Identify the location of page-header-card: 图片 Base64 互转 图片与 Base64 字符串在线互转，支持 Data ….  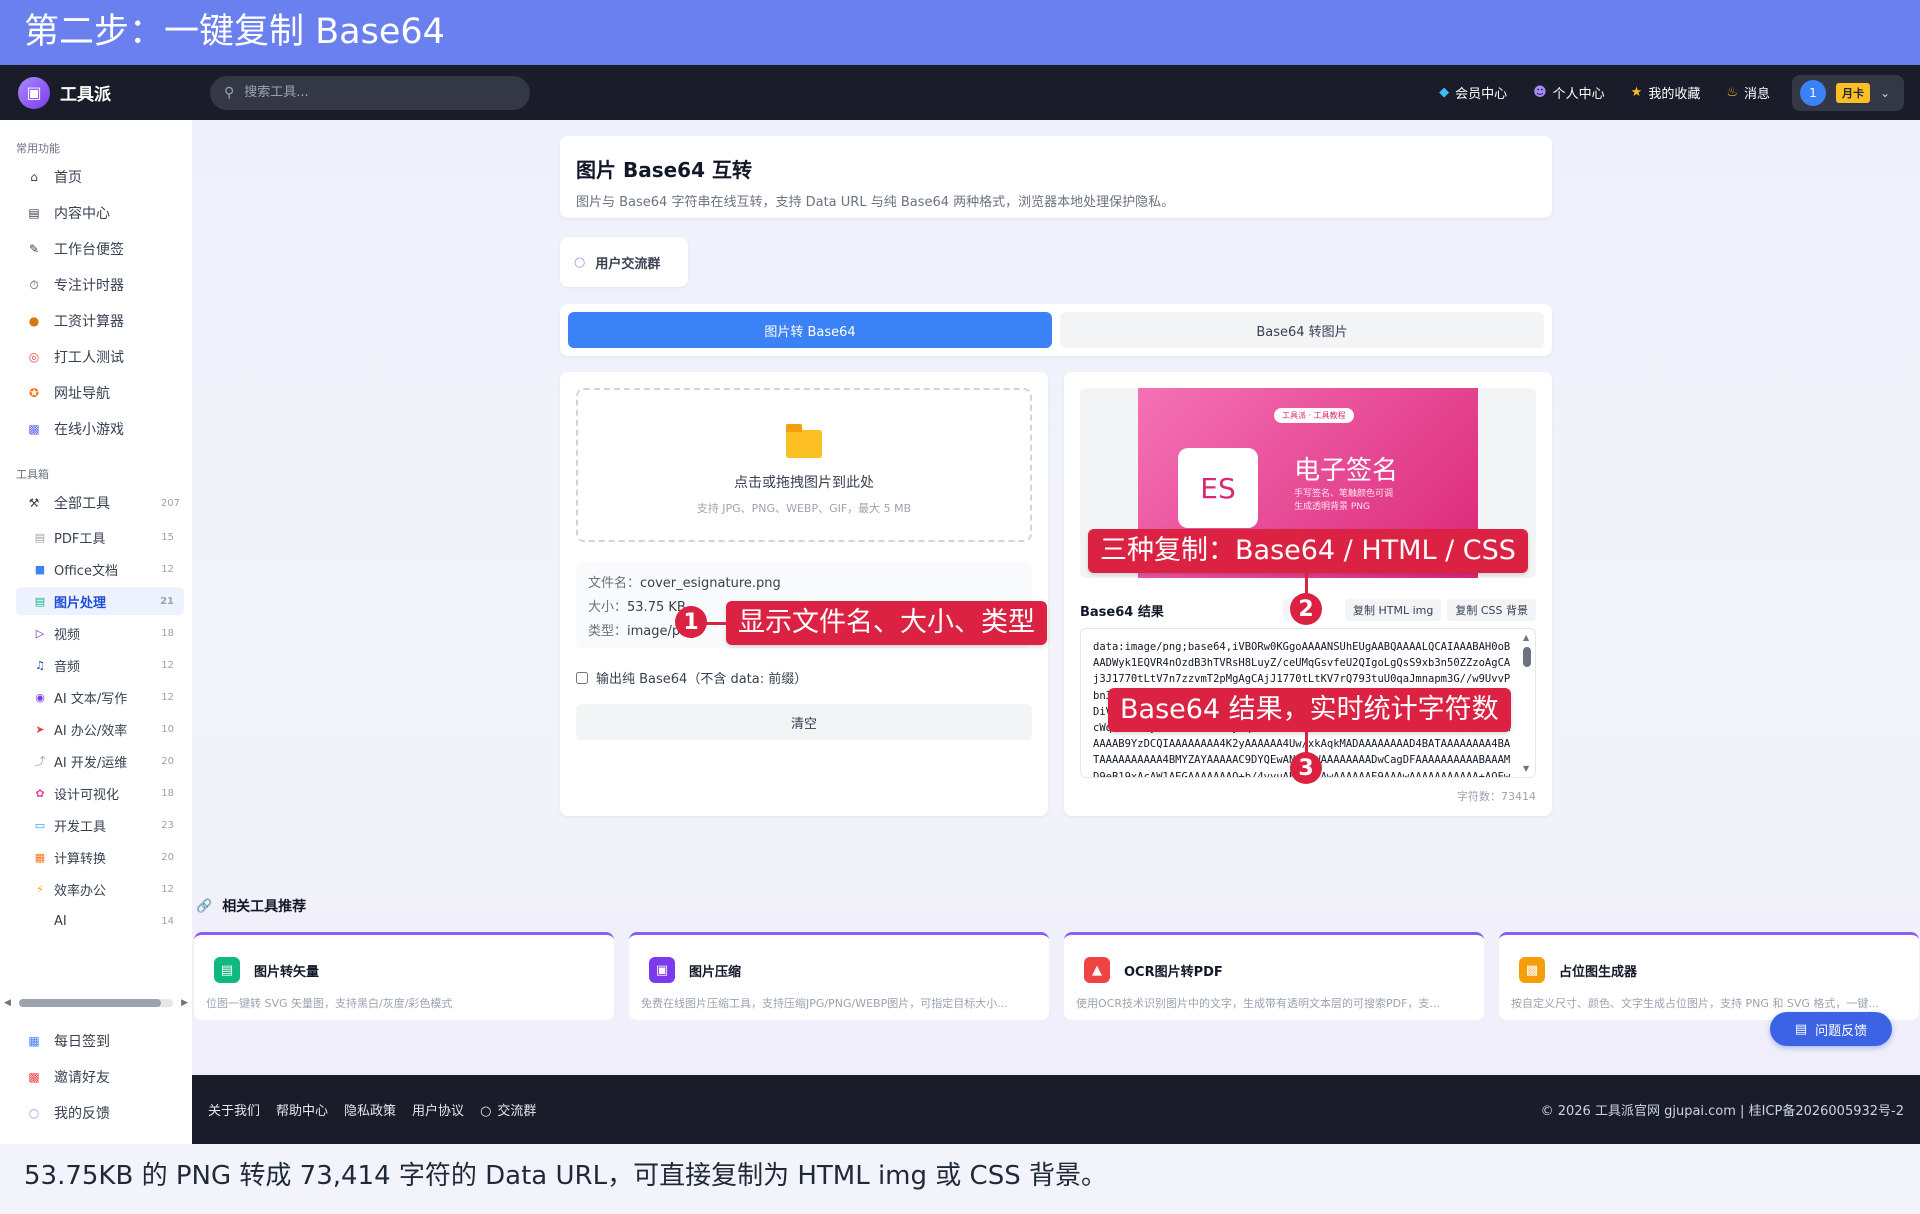
(1056, 177).